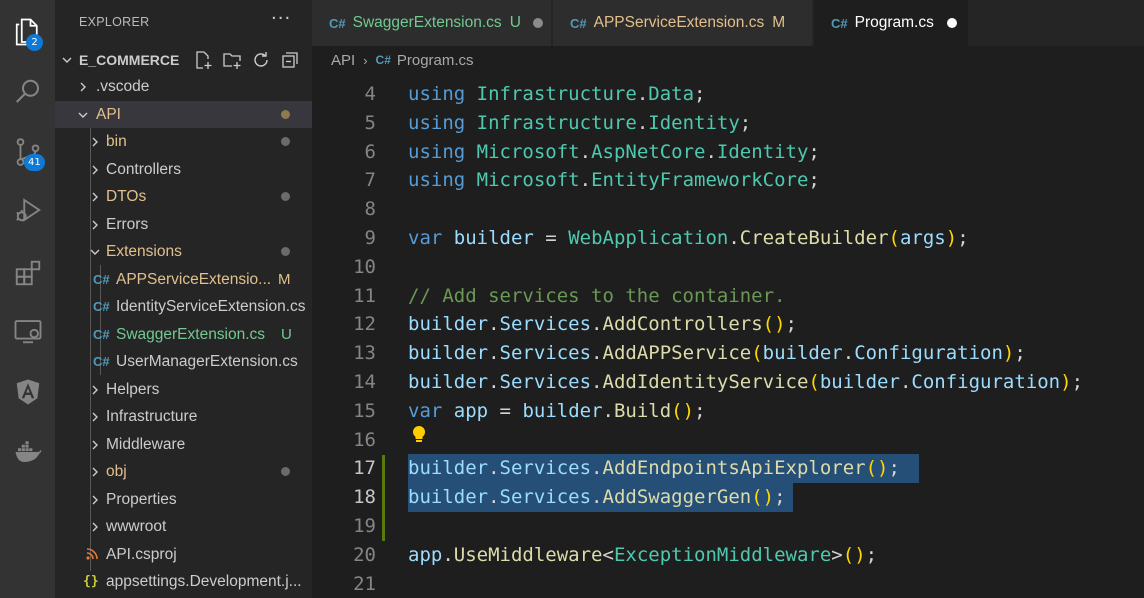 The width and height of the screenshot is (1144, 598). I want to click on files-icon: 2, so click(27, 32).